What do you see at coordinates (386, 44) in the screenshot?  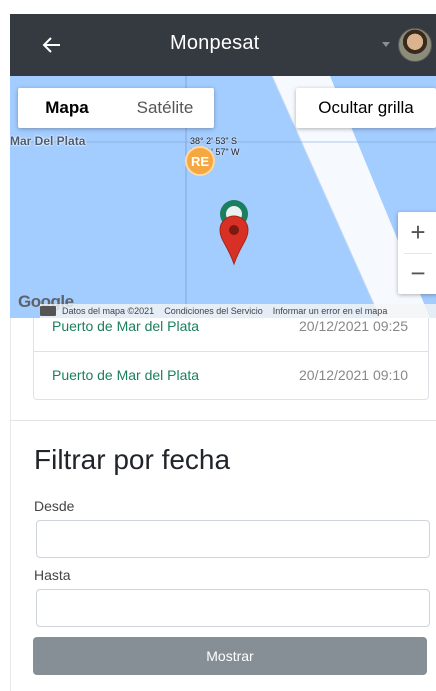 I see `caret-down-icon` at bounding box center [386, 44].